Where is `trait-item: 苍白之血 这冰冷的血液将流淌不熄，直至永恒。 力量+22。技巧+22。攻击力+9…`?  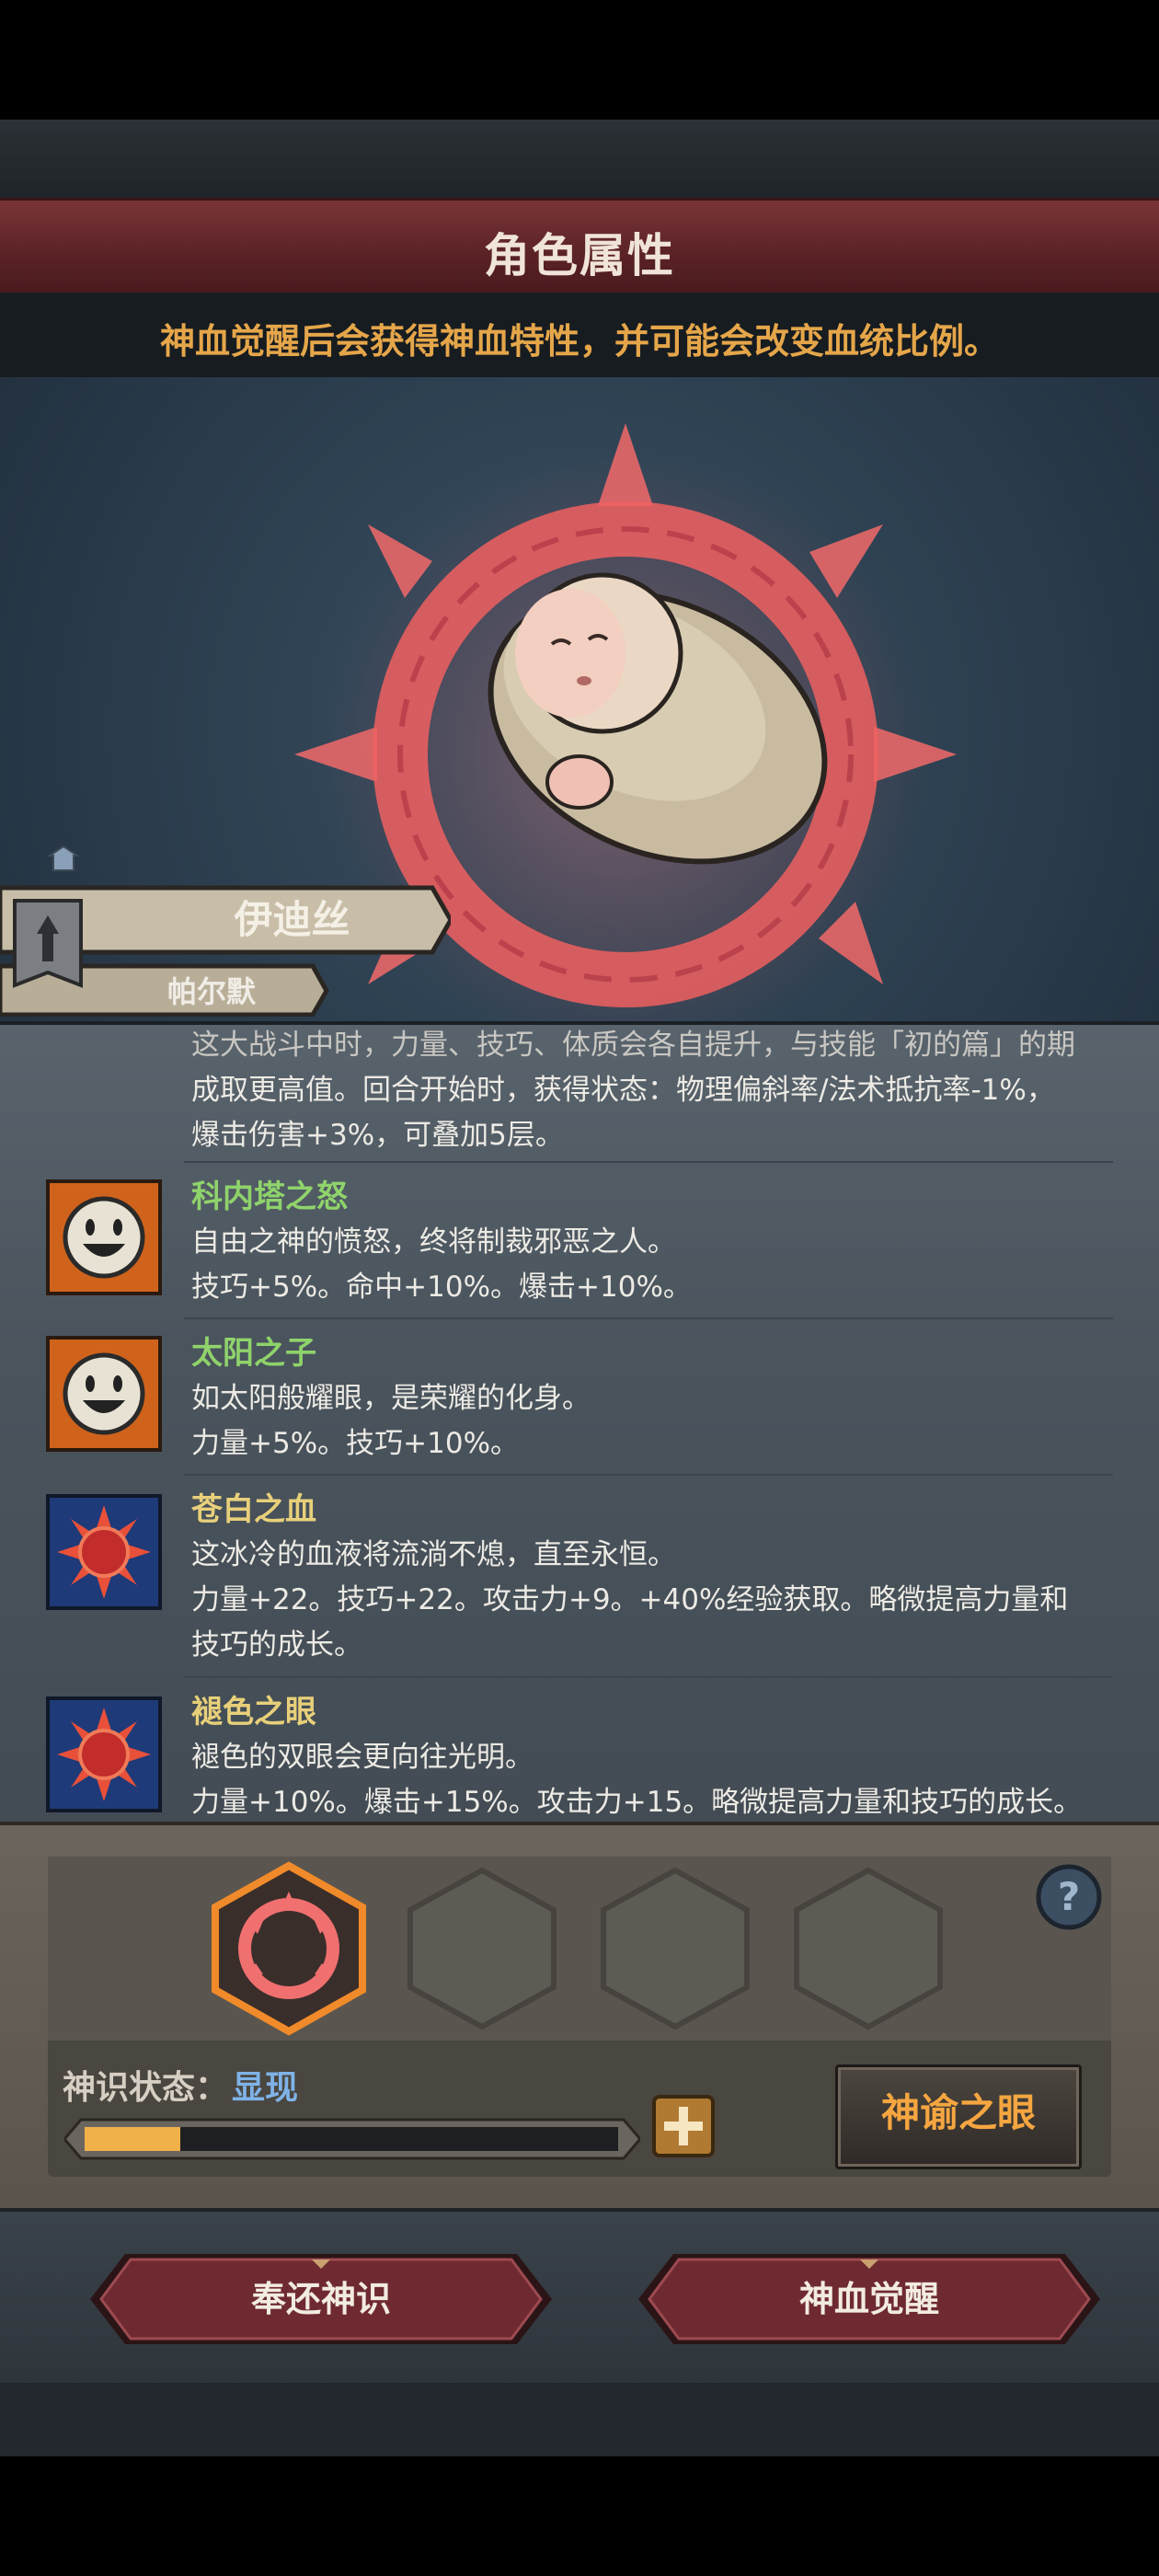
trait-item: 苍白之血 这冰冷的血液将流淌不熄，直至永恒。 力量+22。技巧+22。攻击力+9… is located at coordinates (629, 1577).